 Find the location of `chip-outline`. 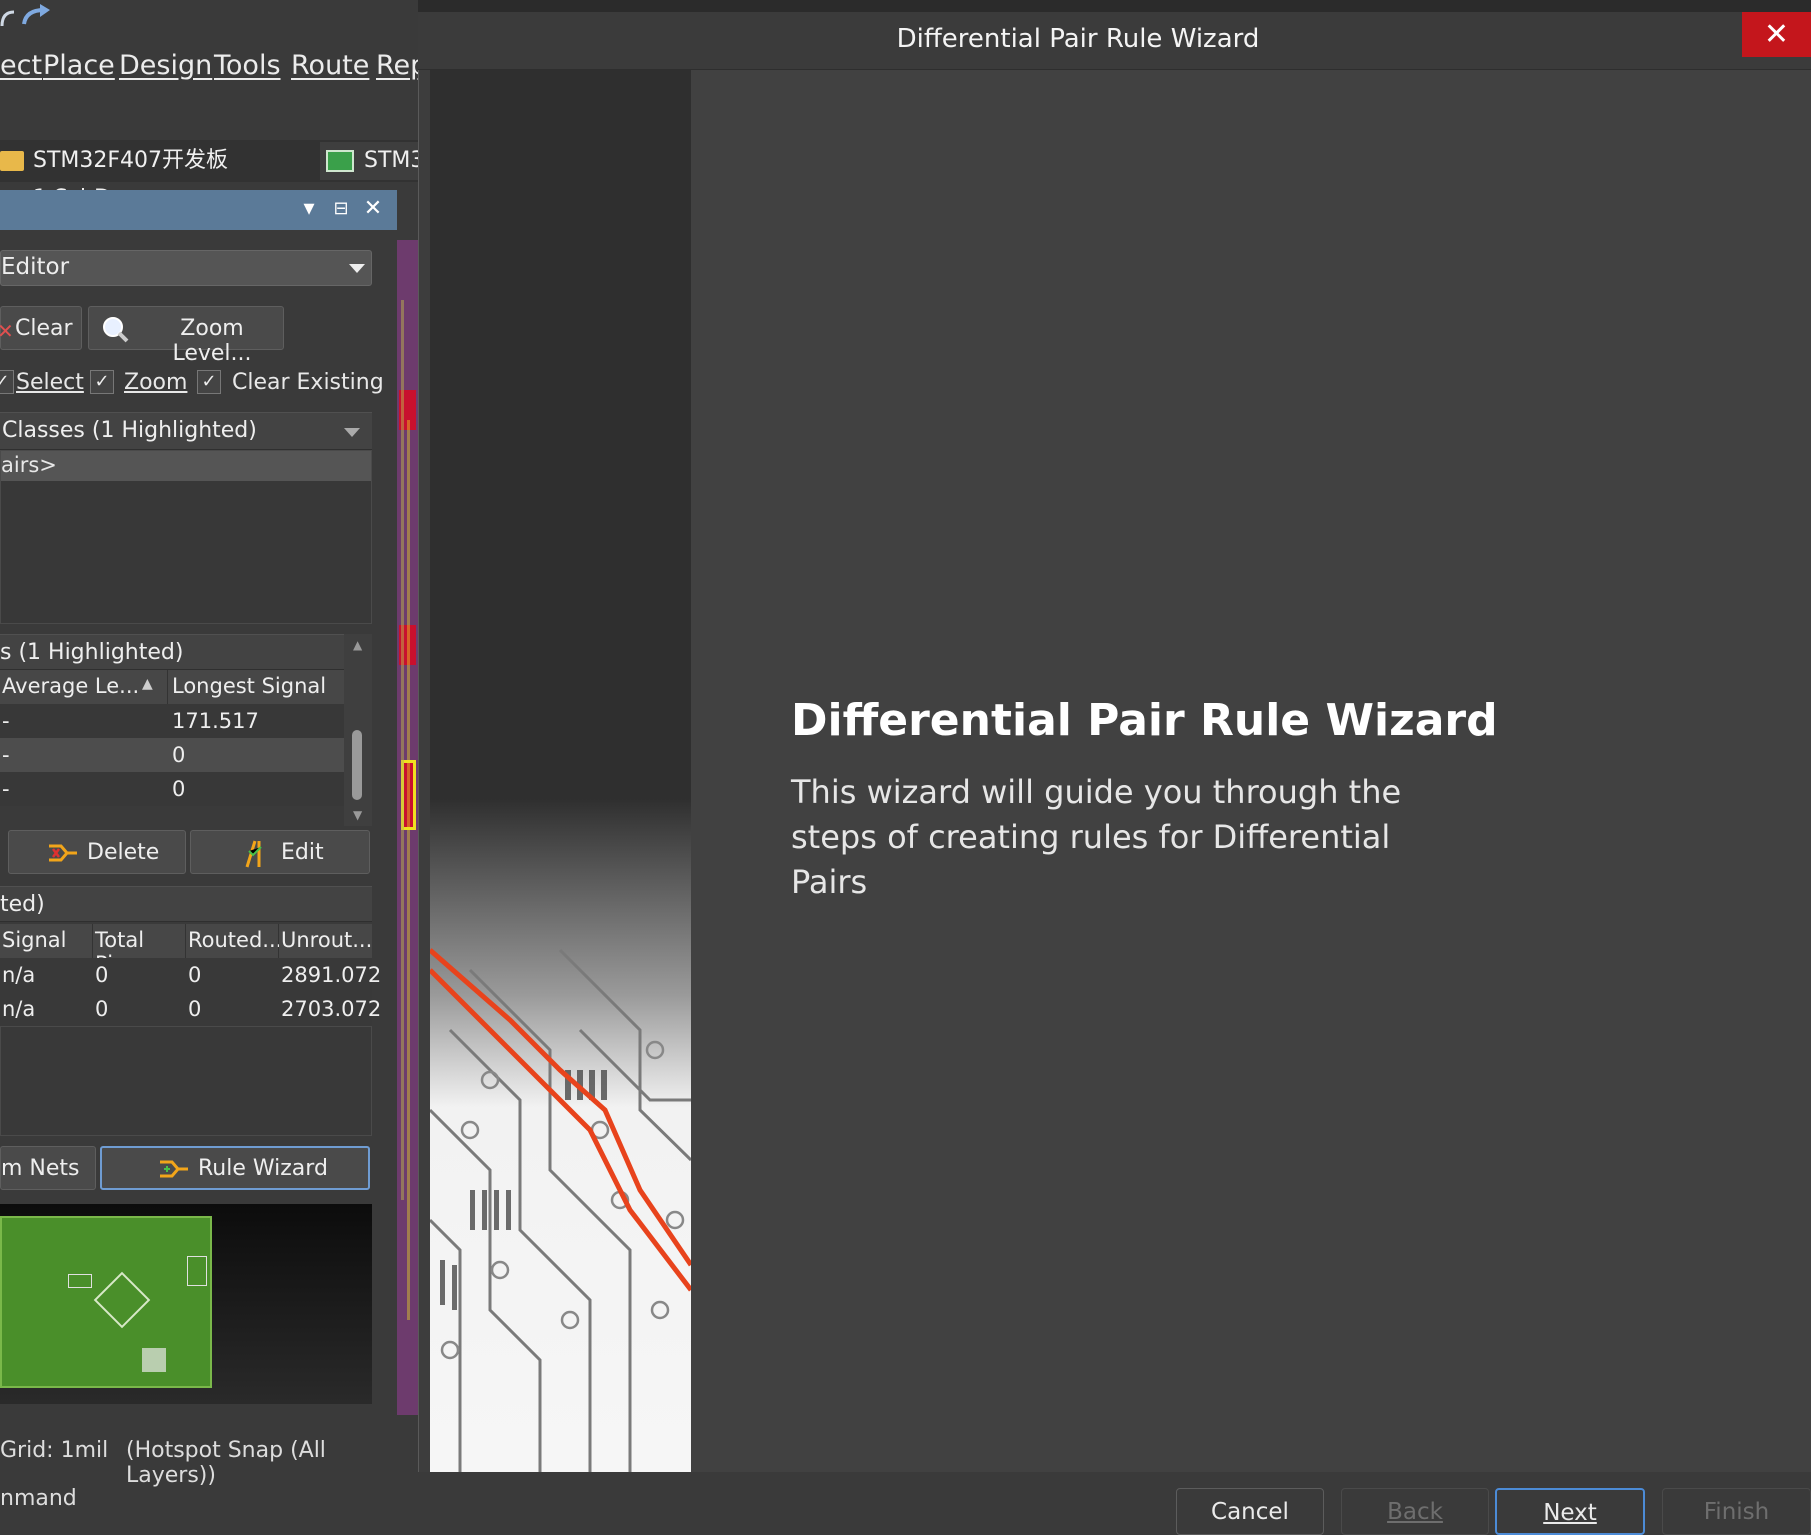

chip-outline is located at coordinates (122, 1300).